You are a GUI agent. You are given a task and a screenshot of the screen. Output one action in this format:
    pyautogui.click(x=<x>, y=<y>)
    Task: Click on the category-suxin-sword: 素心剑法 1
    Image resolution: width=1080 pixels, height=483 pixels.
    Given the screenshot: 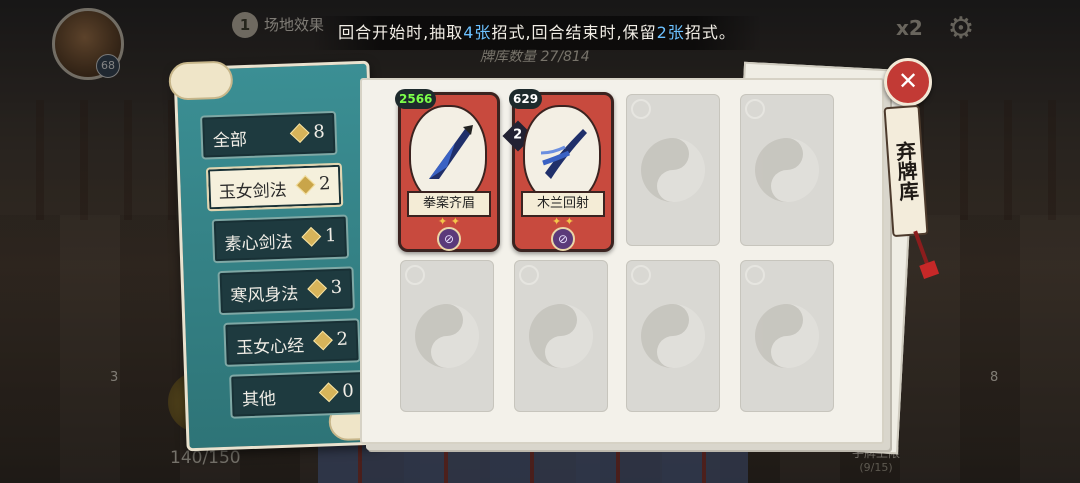 What is the action you would take?
    pyautogui.click(x=280, y=239)
    